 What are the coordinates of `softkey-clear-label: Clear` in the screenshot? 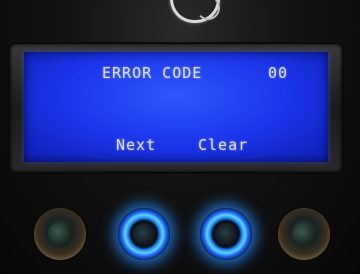 It's located at (223, 145).